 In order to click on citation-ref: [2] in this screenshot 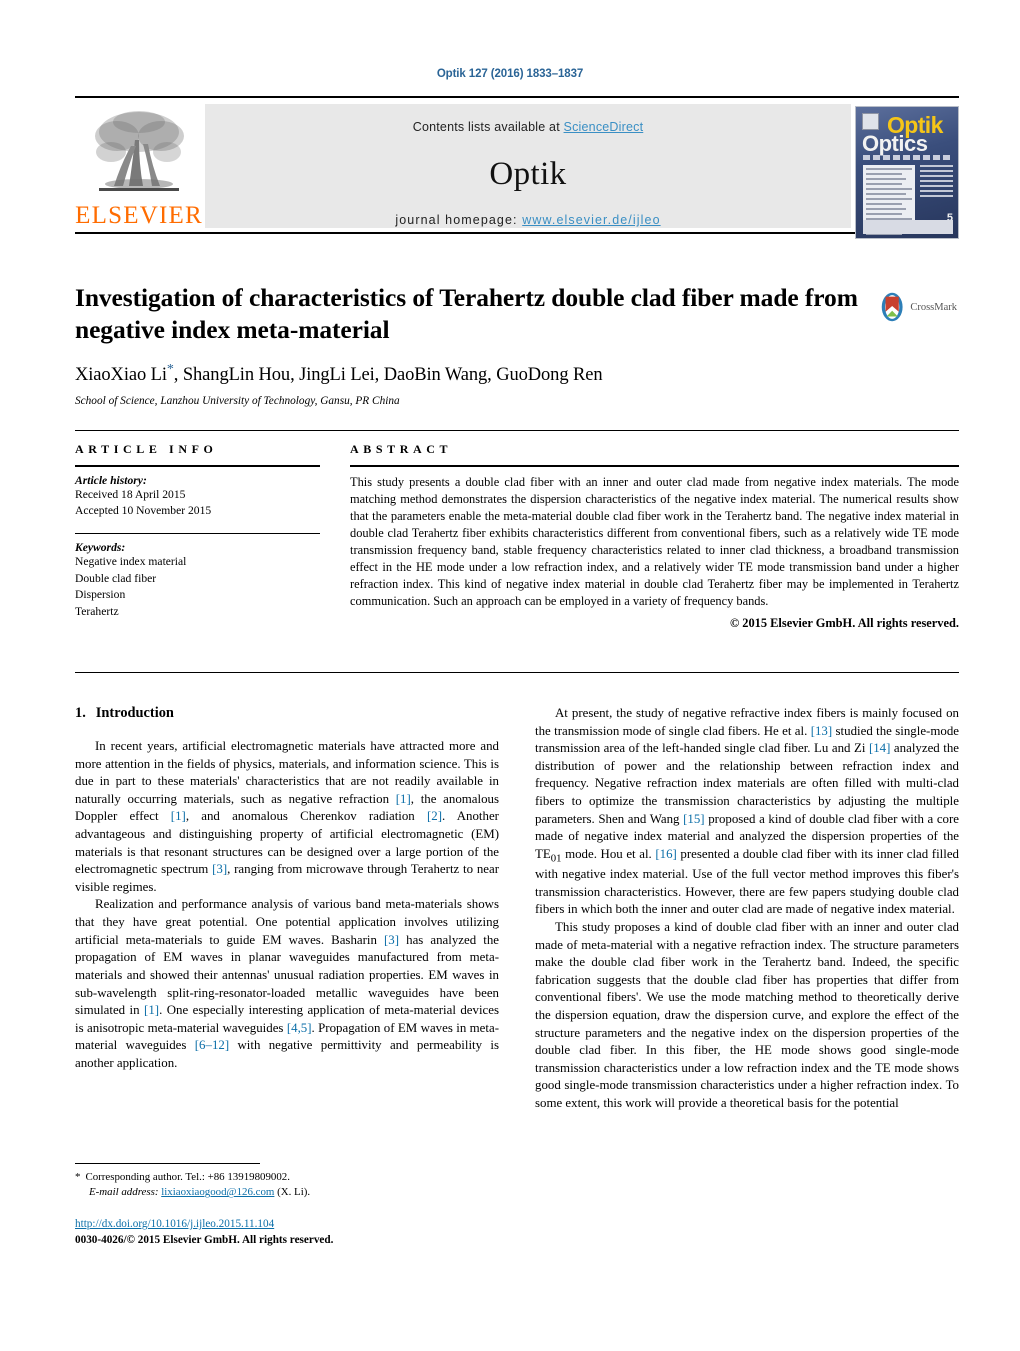, I will do `click(434, 816)`.